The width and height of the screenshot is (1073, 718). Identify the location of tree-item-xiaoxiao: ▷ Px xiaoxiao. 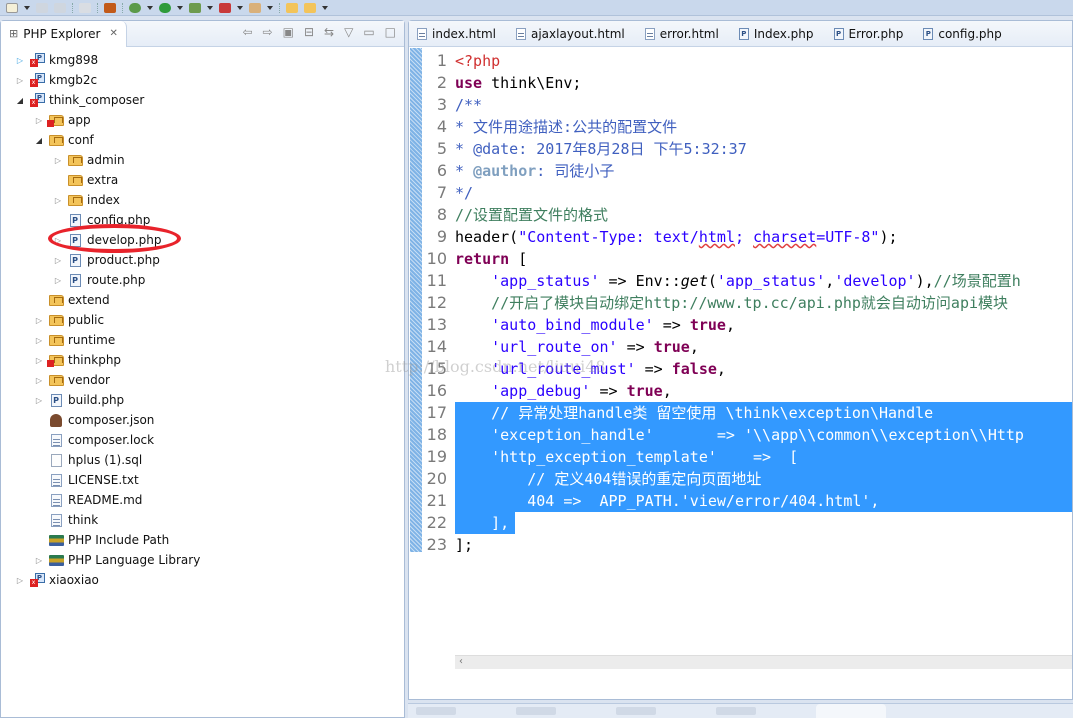
(202, 580).